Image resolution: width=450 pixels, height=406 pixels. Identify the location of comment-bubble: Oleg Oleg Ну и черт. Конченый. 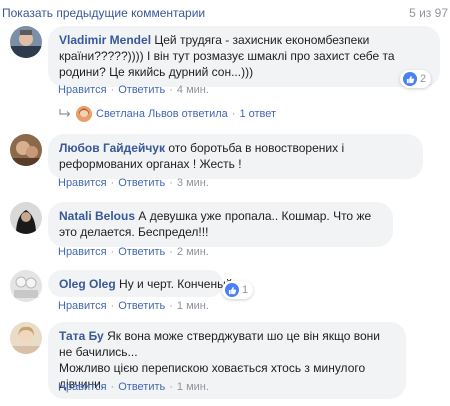
(140, 283).